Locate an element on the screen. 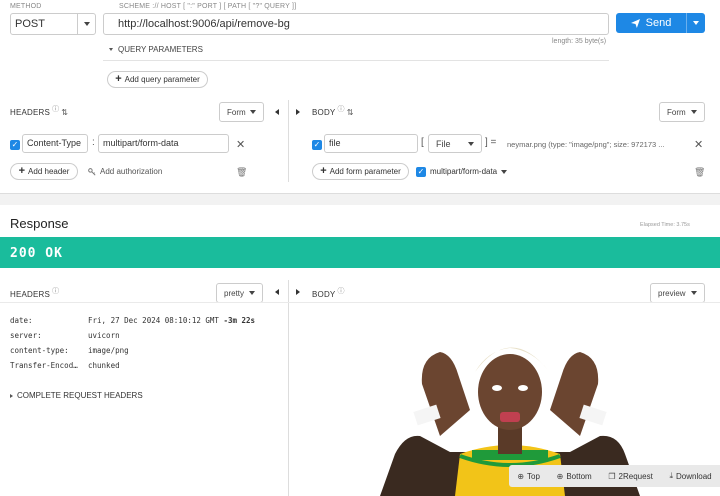 The image size is (720, 496). response-header-key: date: is located at coordinates (21, 320).